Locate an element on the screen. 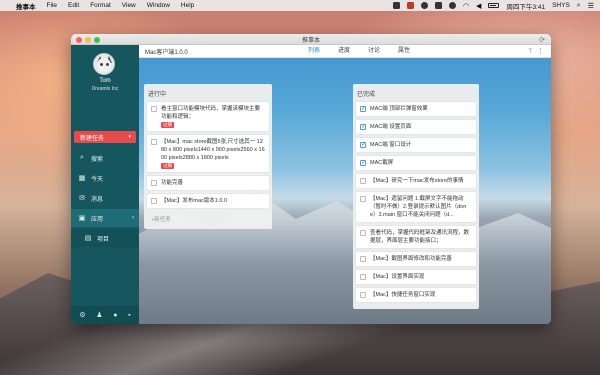  tray-dropbox-icon is located at coordinates (438, 5).